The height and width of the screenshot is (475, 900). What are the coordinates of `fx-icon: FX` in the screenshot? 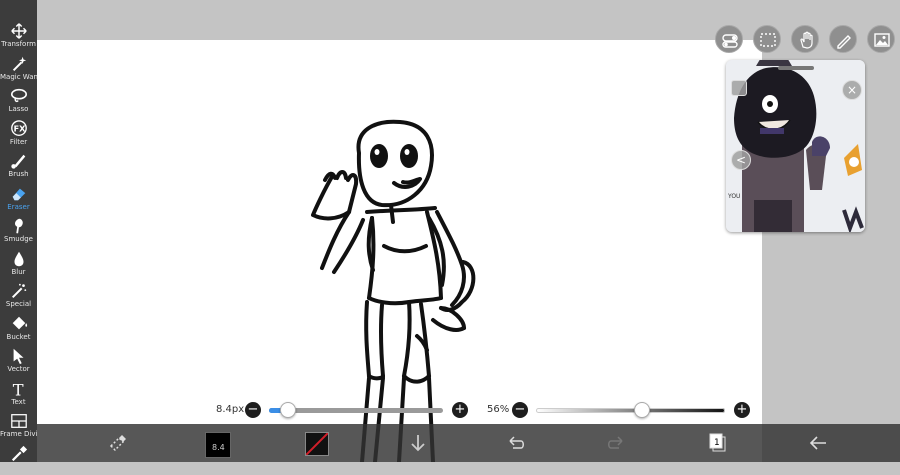 It's located at (18, 127).